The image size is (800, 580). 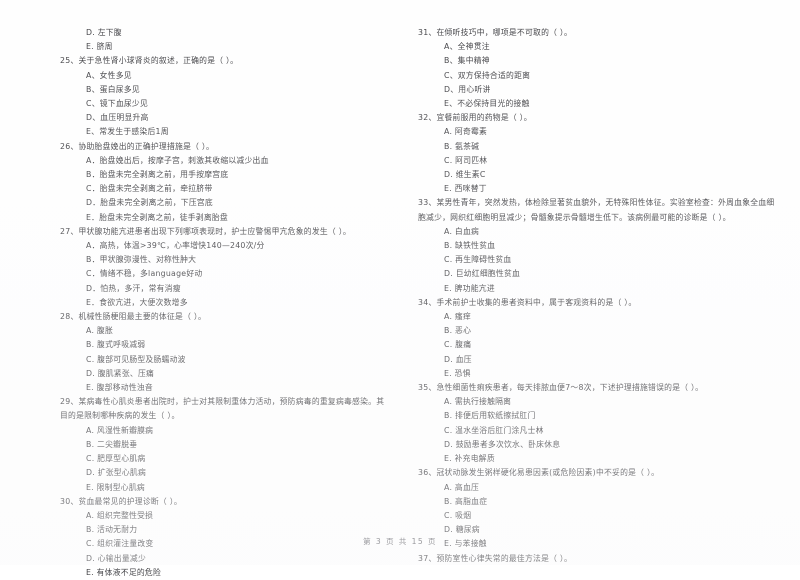 What do you see at coordinates (469, 459) in the screenshot?
I see `option-line: E. 补充电解质` at bounding box center [469, 459].